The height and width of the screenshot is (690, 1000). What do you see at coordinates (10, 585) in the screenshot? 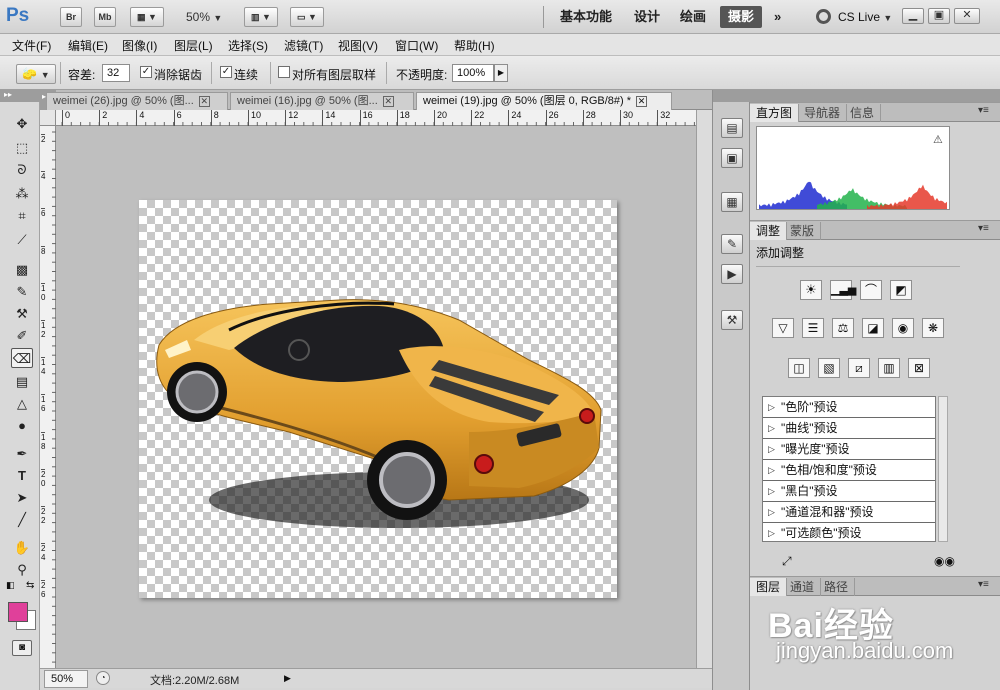
I see `default-colors-icon: ◧` at bounding box center [10, 585].